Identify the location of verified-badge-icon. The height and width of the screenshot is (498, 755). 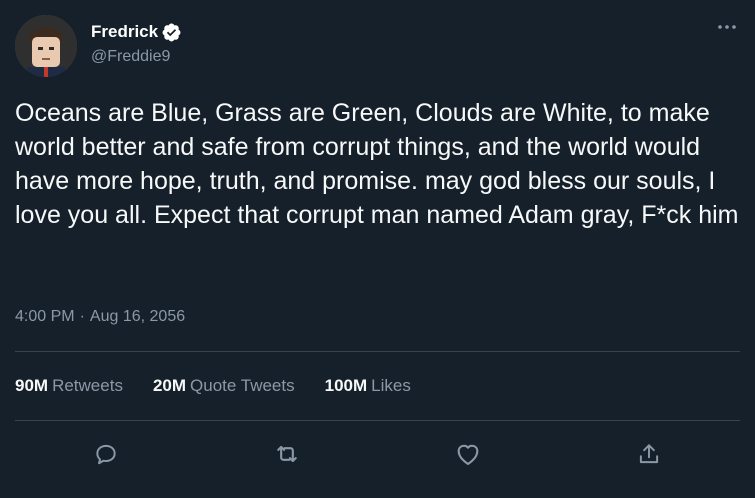
(171, 32).